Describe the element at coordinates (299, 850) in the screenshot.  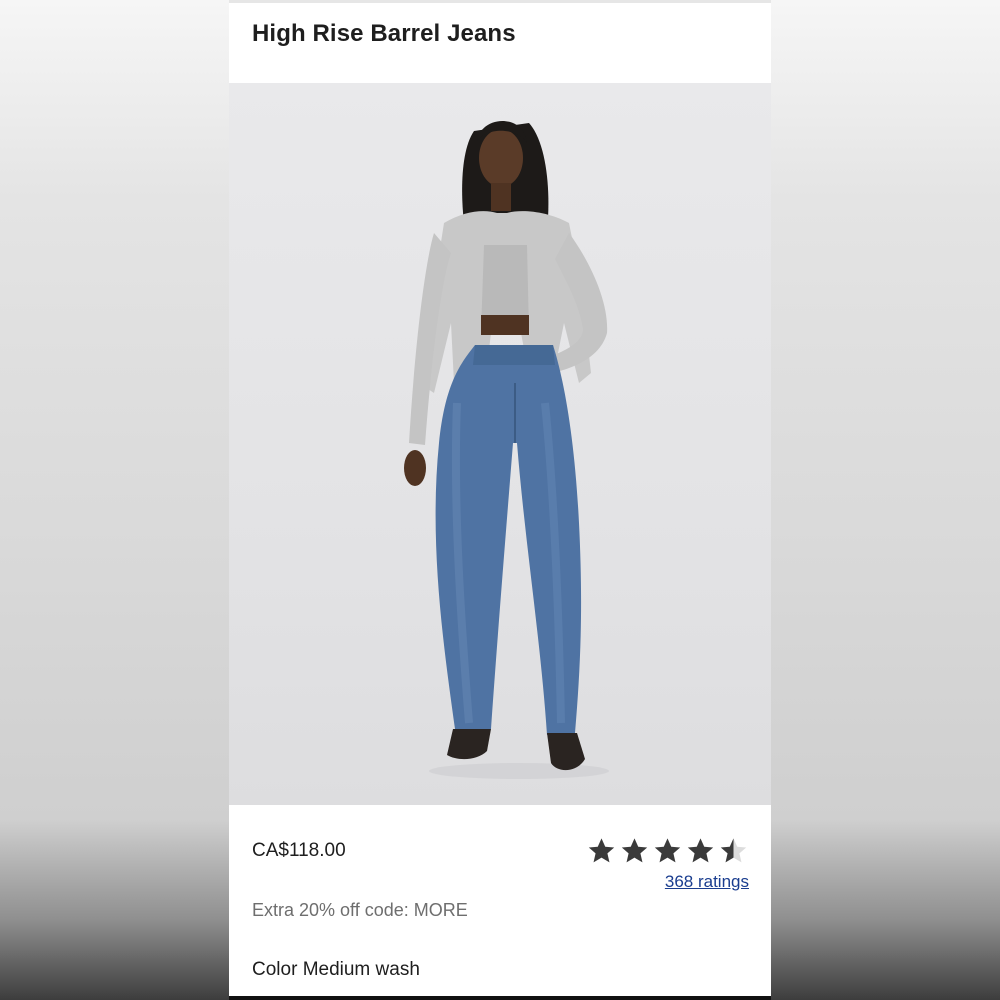
I see `product-price: CA$118.00` at that location.